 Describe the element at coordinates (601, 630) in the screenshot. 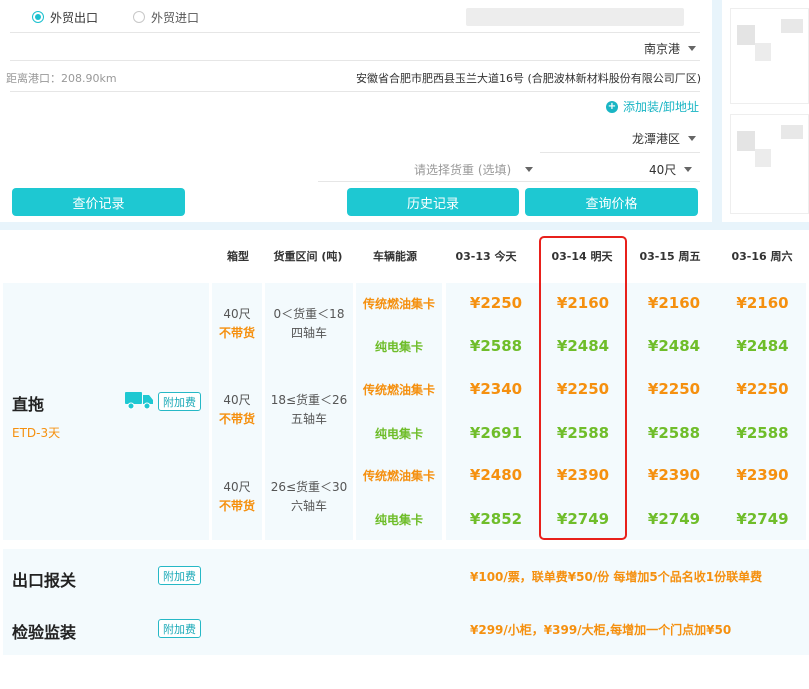

I see `extra-service-note: ¥299/小柜，¥399/大柜,每增加一个门点加¥50` at that location.